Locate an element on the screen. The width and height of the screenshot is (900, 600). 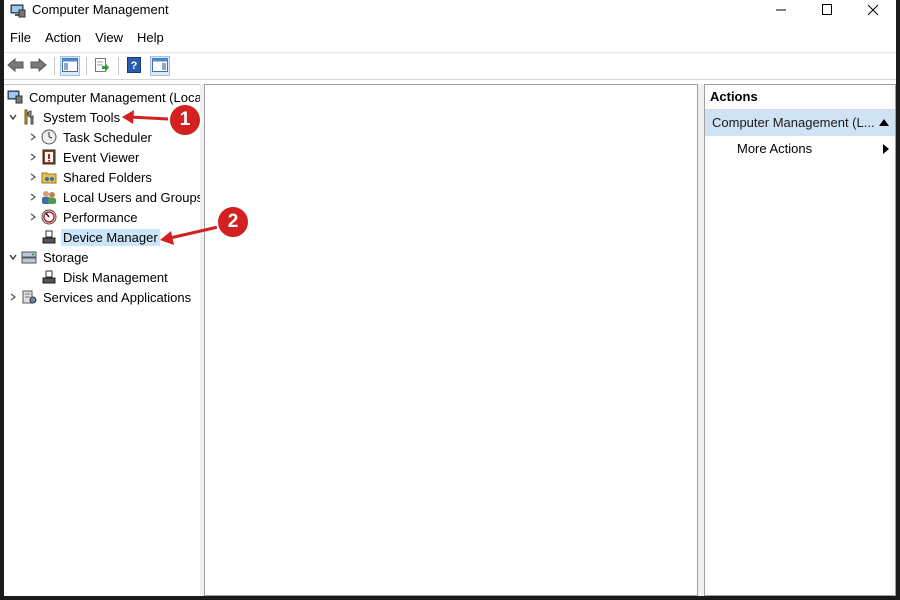
back-arrow-icon is located at coordinates (16, 66).